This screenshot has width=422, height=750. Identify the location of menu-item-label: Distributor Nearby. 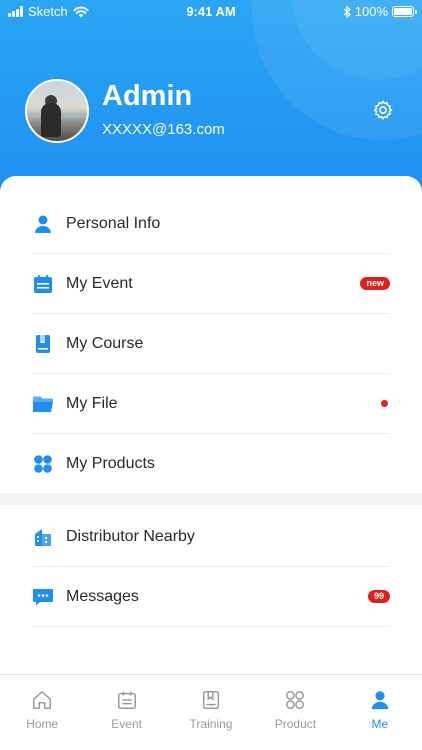
(130, 536).